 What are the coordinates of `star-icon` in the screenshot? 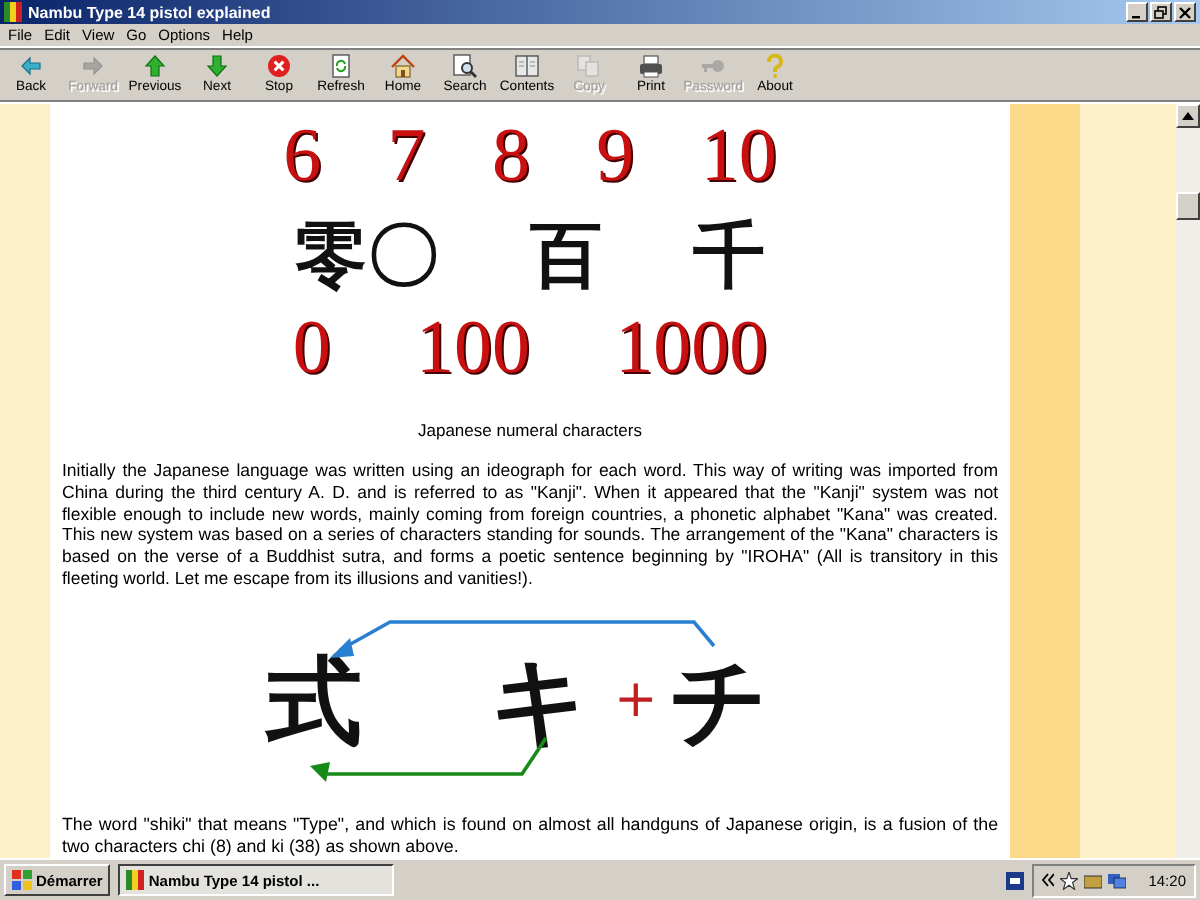 It's located at (1069, 880).